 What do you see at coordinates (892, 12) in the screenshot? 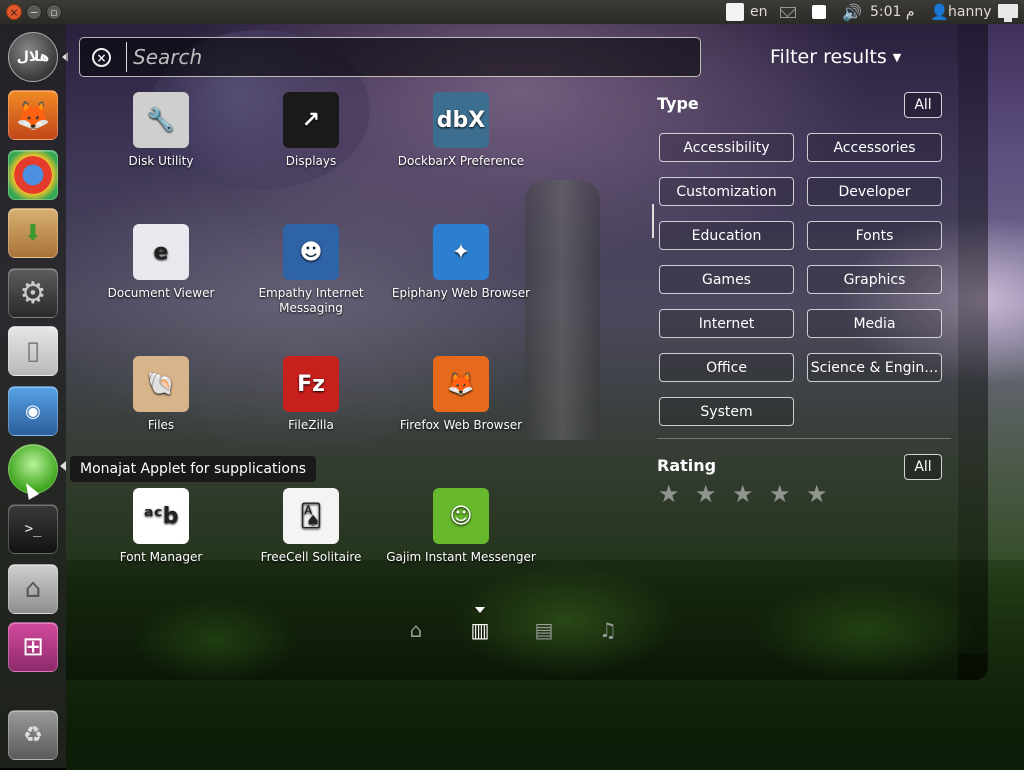
I see `clock: 5:01 م` at bounding box center [892, 12].